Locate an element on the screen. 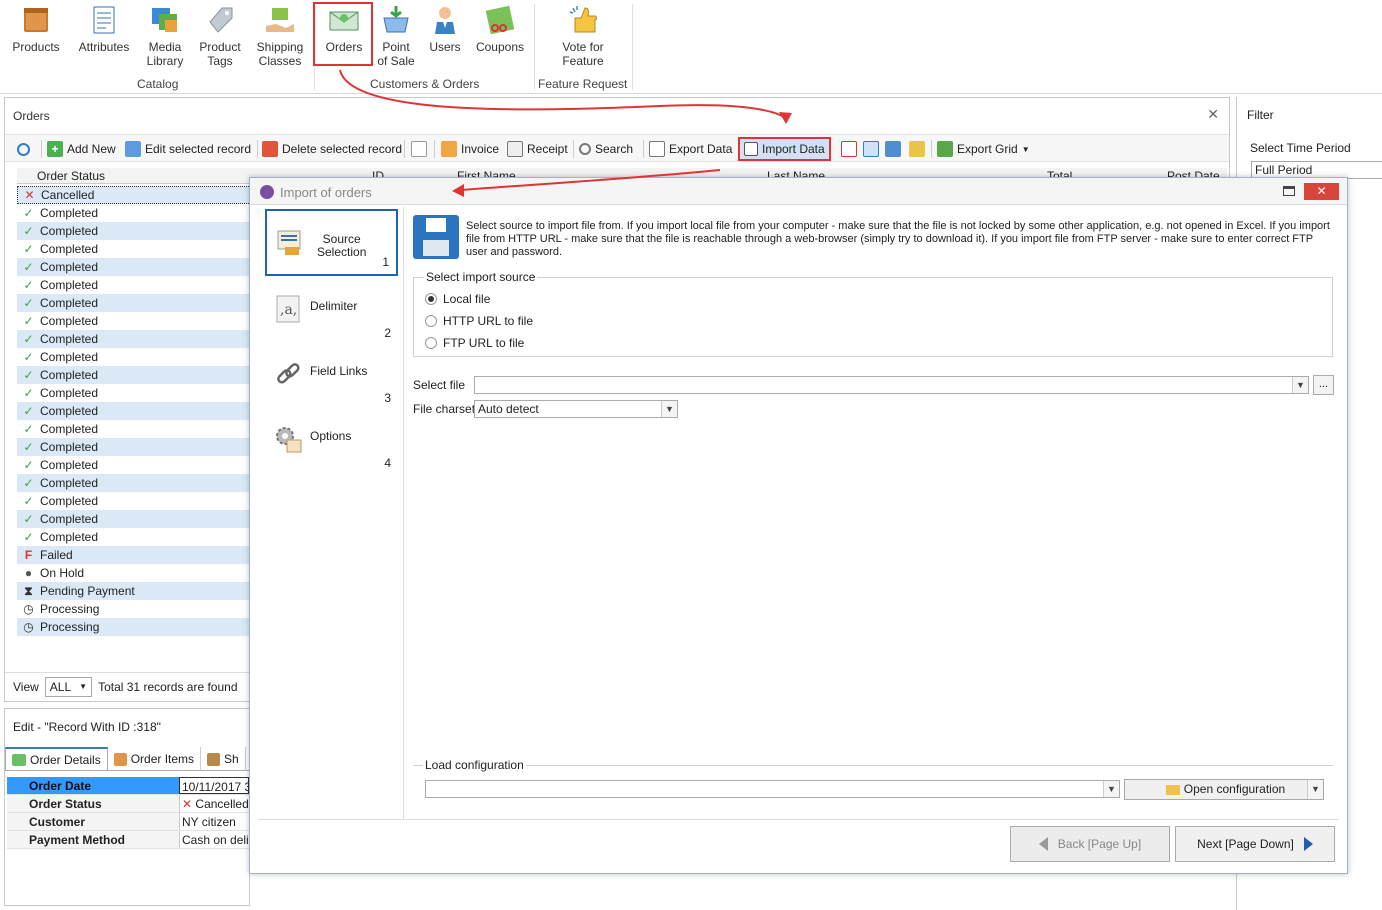  order-status-cell: Pending Payment is located at coordinates (87, 591).